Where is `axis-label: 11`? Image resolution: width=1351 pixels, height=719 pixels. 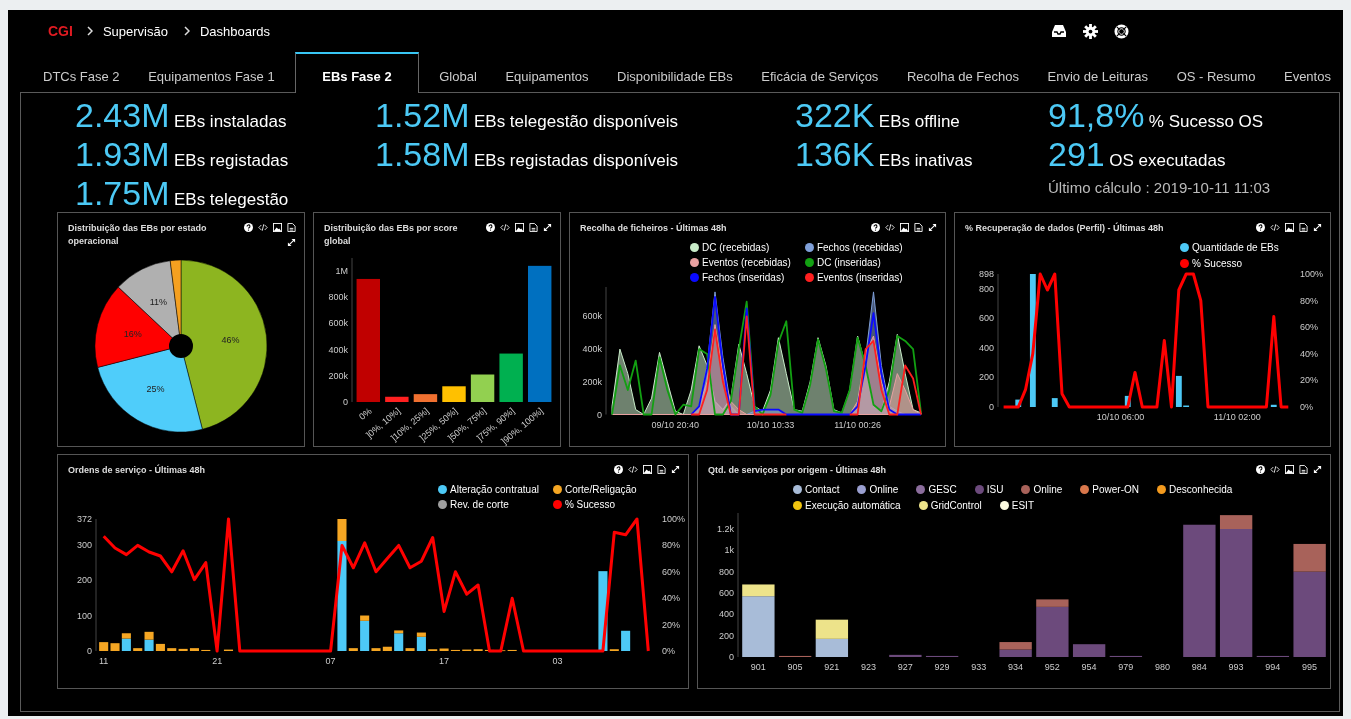 axis-label: 11 is located at coordinates (104, 661).